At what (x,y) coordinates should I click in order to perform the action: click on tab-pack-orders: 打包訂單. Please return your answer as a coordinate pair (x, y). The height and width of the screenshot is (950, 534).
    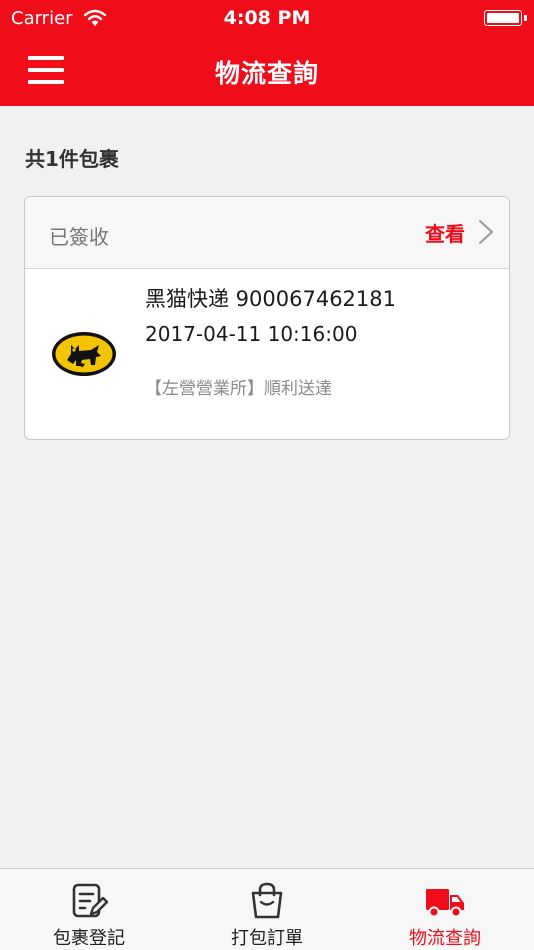
    Looking at the image, I should click on (267, 909).